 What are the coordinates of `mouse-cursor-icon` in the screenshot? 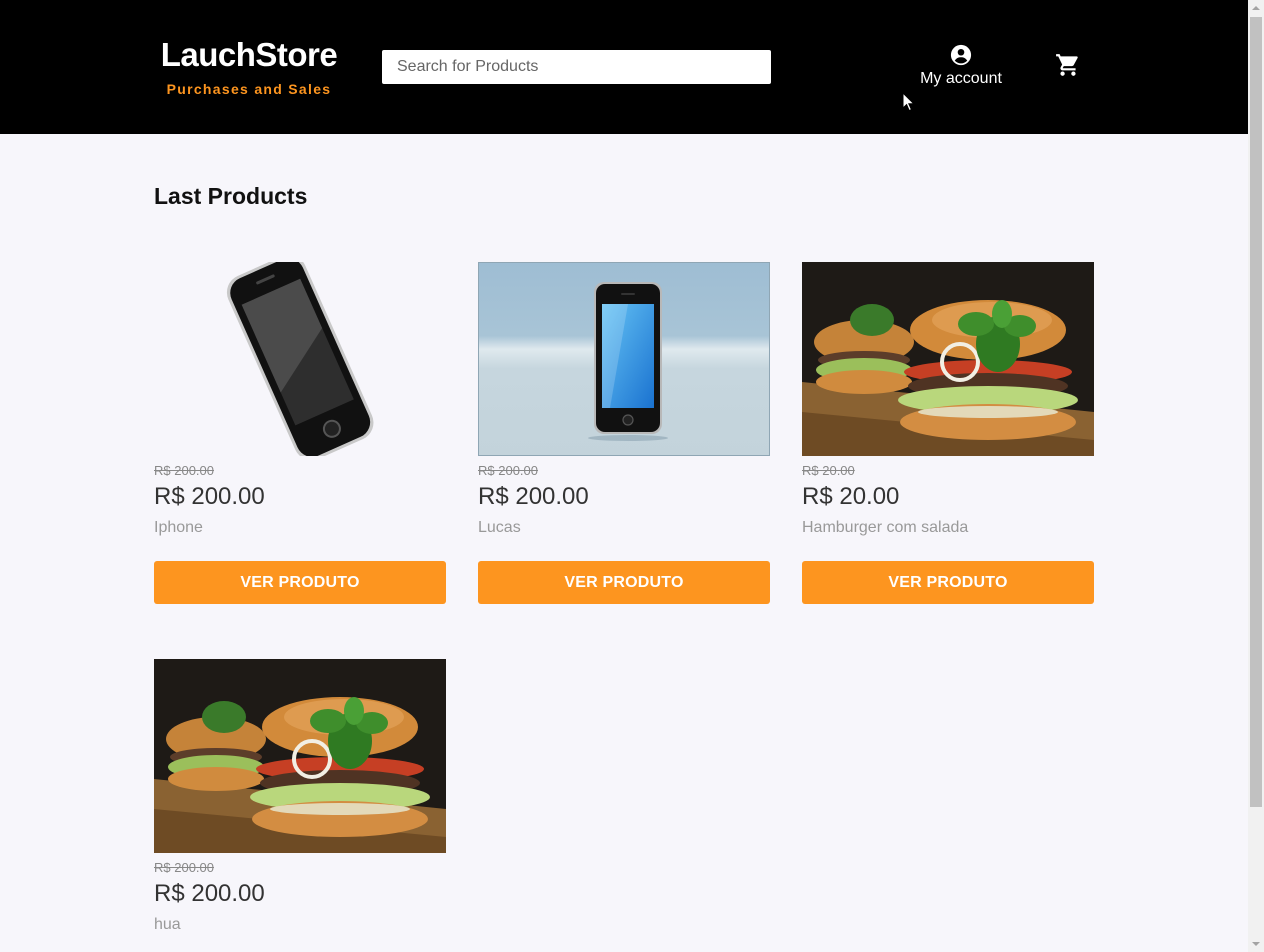 It's located at (909, 102).